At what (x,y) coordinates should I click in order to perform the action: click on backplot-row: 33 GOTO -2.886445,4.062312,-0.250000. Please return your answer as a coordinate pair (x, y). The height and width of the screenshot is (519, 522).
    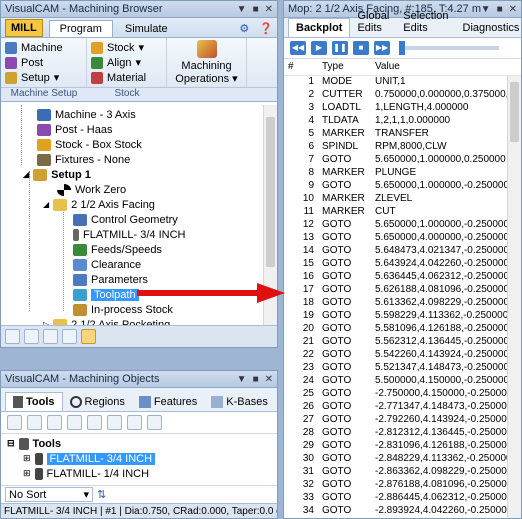
    Looking at the image, I should click on (395, 498).